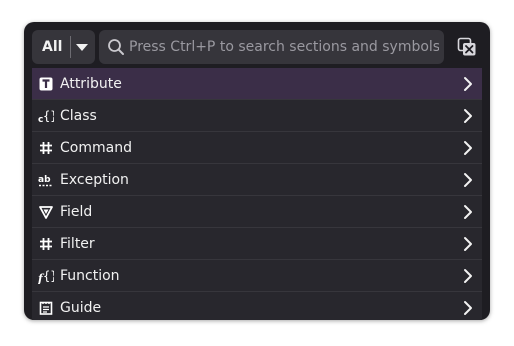 Image resolution: width=514 pixels, height=346 pixels. What do you see at coordinates (257, 180) in the screenshot?
I see `list-item-exception: ab Exception` at bounding box center [257, 180].